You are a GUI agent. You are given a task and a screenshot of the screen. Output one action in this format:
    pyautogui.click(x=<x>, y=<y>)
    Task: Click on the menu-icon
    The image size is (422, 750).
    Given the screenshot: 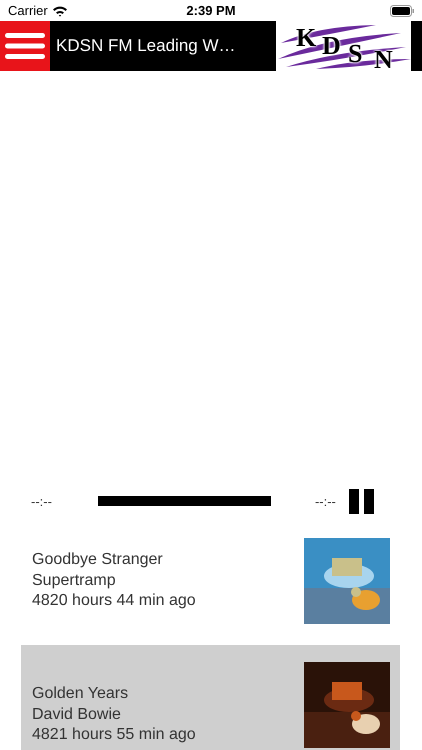 What is the action you would take?
    pyautogui.click(x=25, y=46)
    